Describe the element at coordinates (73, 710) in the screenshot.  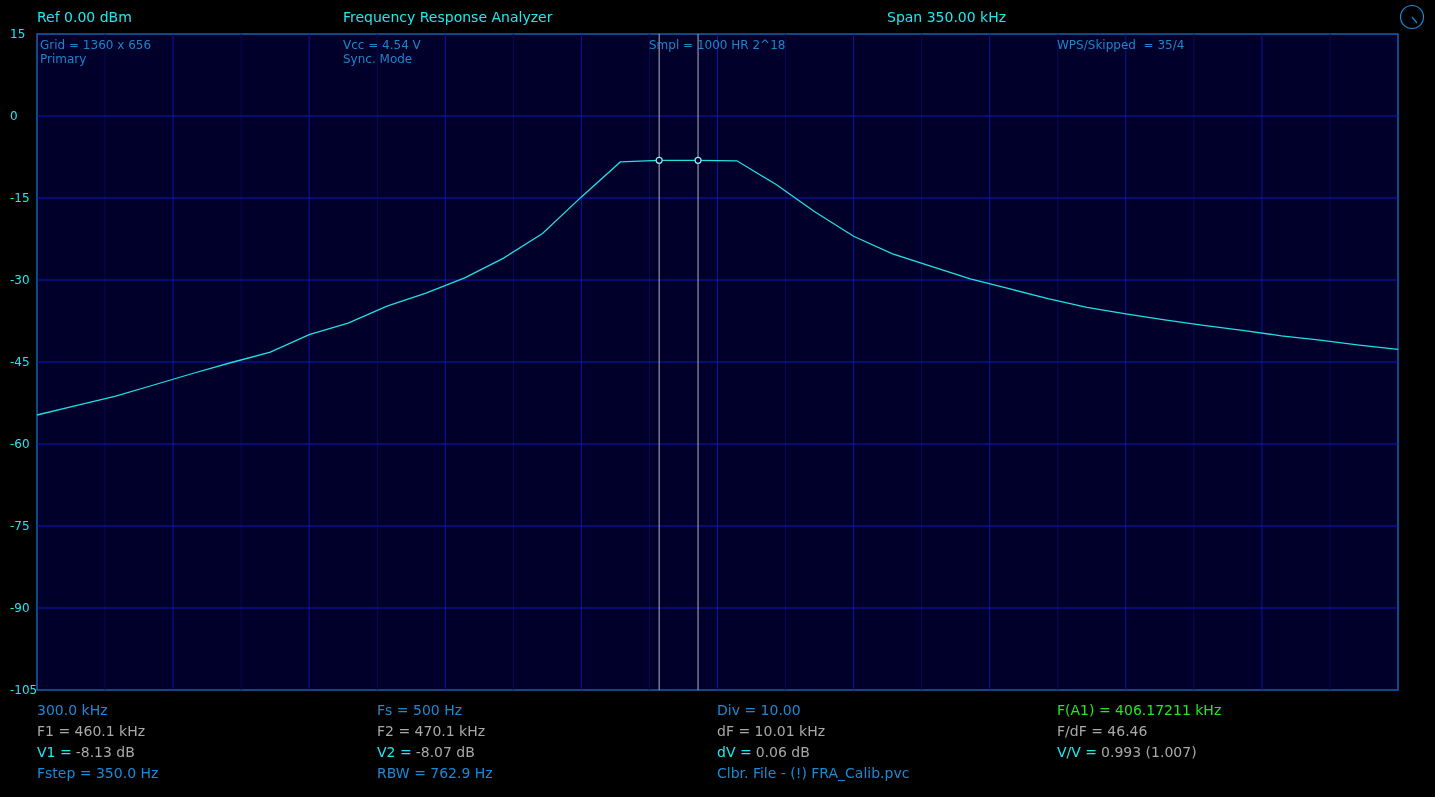
I see `readout-text: 300.0 kHz` at that location.